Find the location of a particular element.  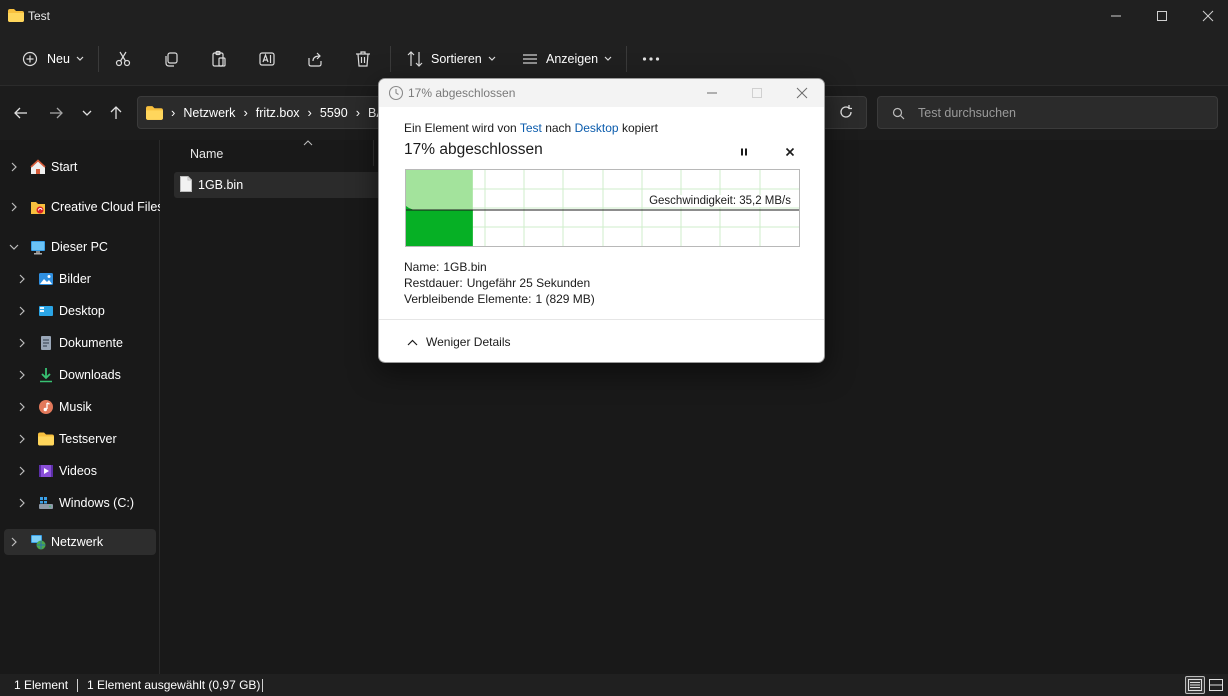

sidebar-item-documents: Dokumente is located at coordinates (80, 343).